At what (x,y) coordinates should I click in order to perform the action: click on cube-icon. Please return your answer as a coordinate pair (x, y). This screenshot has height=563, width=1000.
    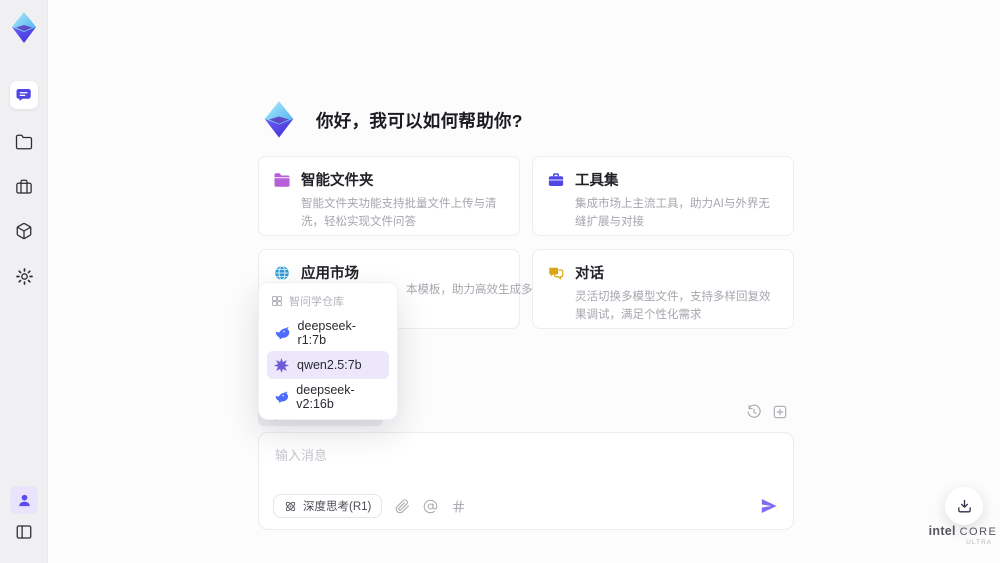
    Looking at the image, I should click on (24, 231).